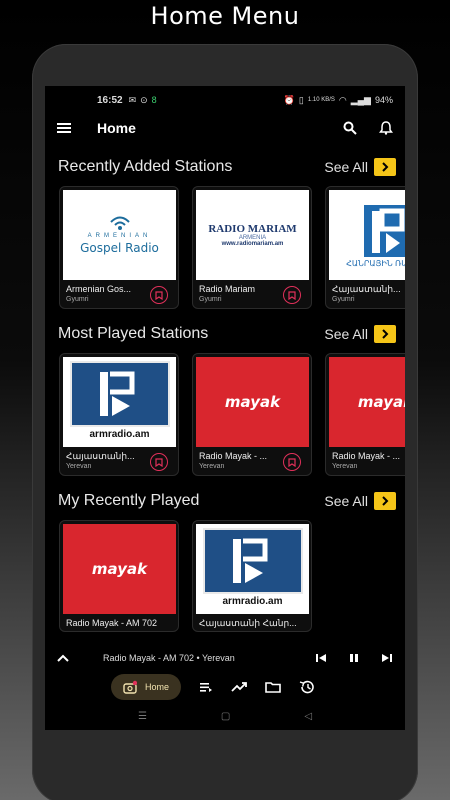  Describe the element at coordinates (64, 128) in the screenshot. I see `menu-icon` at that location.